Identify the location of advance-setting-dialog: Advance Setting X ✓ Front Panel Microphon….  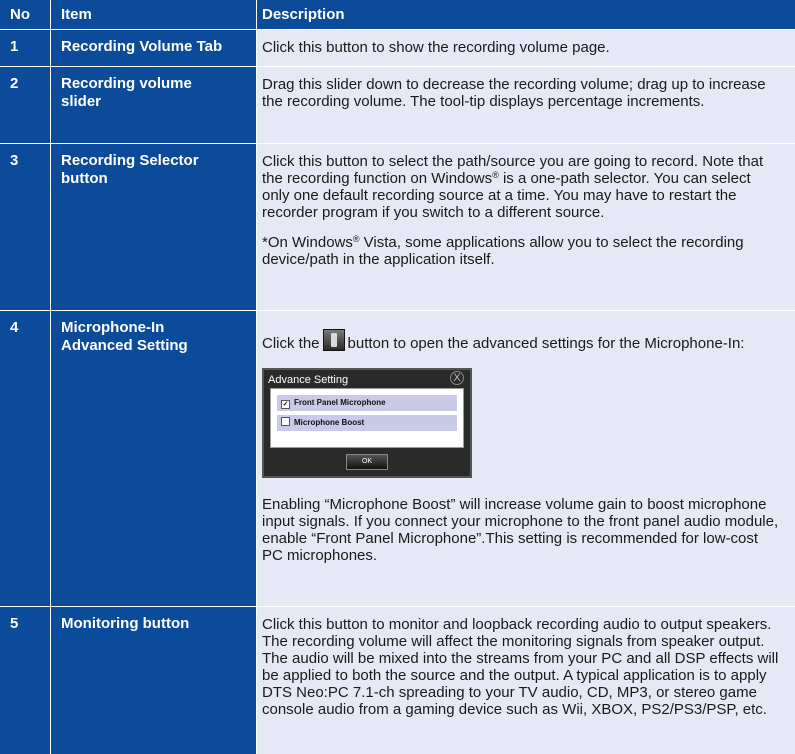
(367, 423).